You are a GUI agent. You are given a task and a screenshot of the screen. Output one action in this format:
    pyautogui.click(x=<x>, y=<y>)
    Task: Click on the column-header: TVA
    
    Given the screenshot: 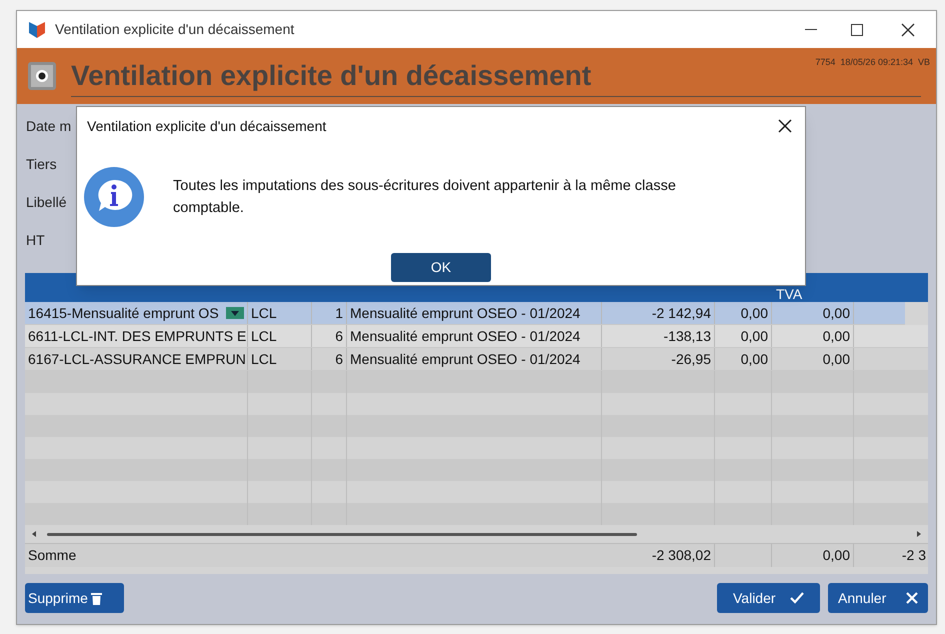 What is the action you would take?
    pyautogui.click(x=789, y=294)
    